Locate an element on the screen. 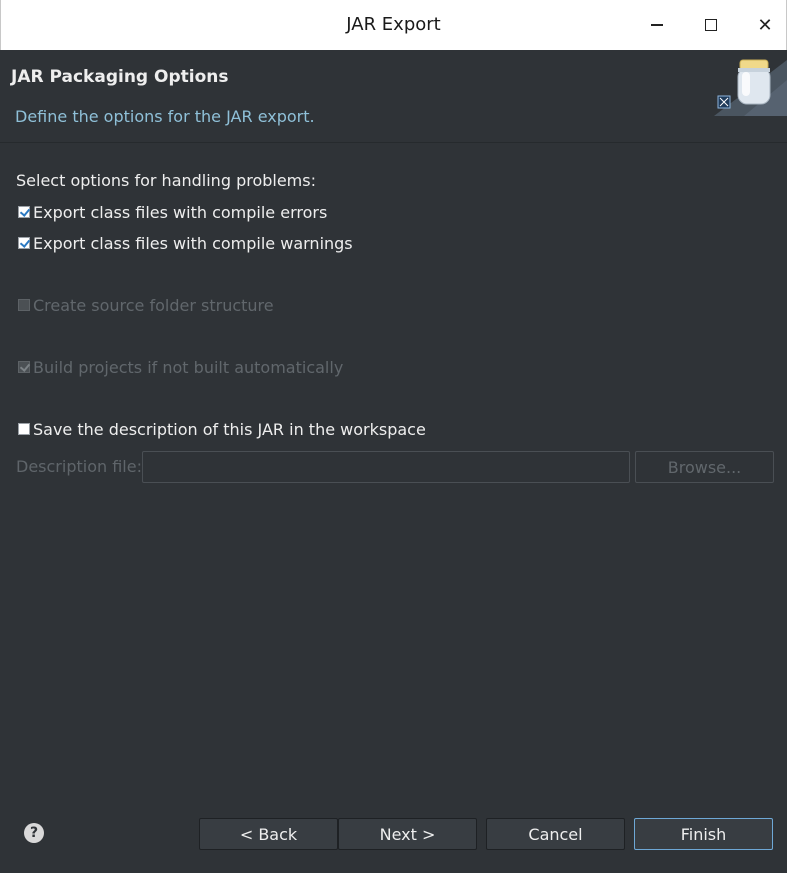  create-source-folder-checkbox-row: Create source folder structure is located at coordinates (146, 305).